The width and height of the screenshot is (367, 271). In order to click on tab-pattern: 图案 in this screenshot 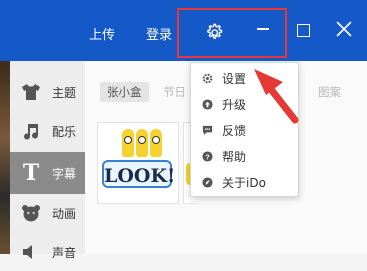, I will do `click(329, 92)`.